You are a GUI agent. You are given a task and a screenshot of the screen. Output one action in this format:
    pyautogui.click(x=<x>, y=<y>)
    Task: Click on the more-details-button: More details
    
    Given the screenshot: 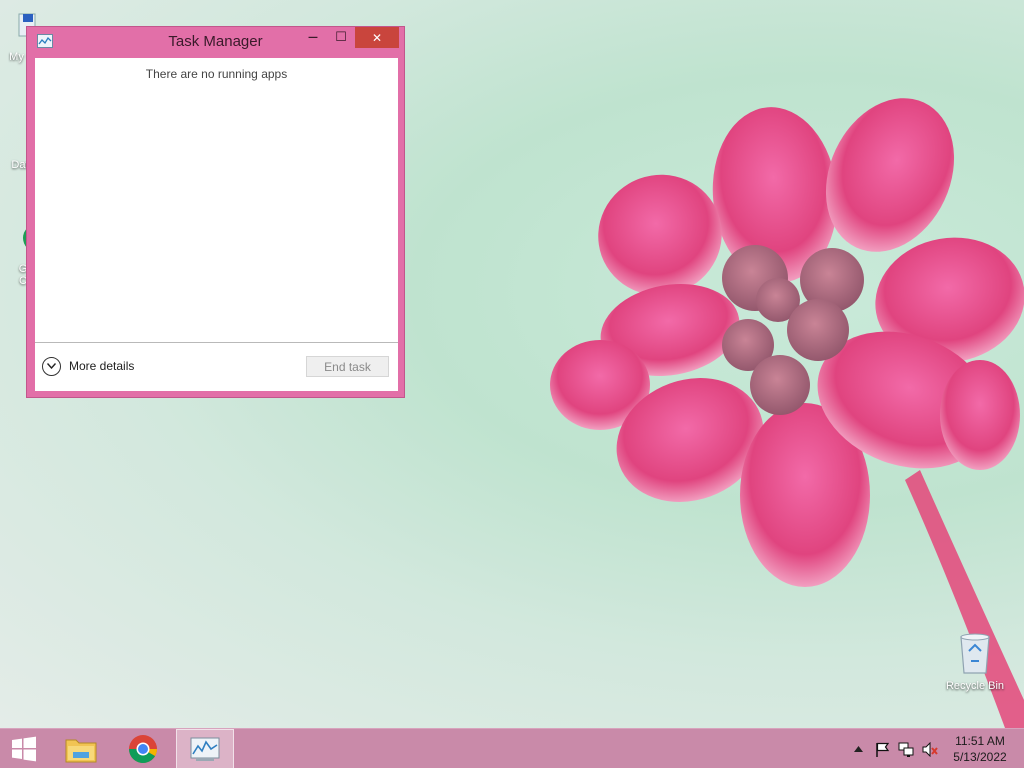 What is the action you would take?
    pyautogui.click(x=88, y=366)
    